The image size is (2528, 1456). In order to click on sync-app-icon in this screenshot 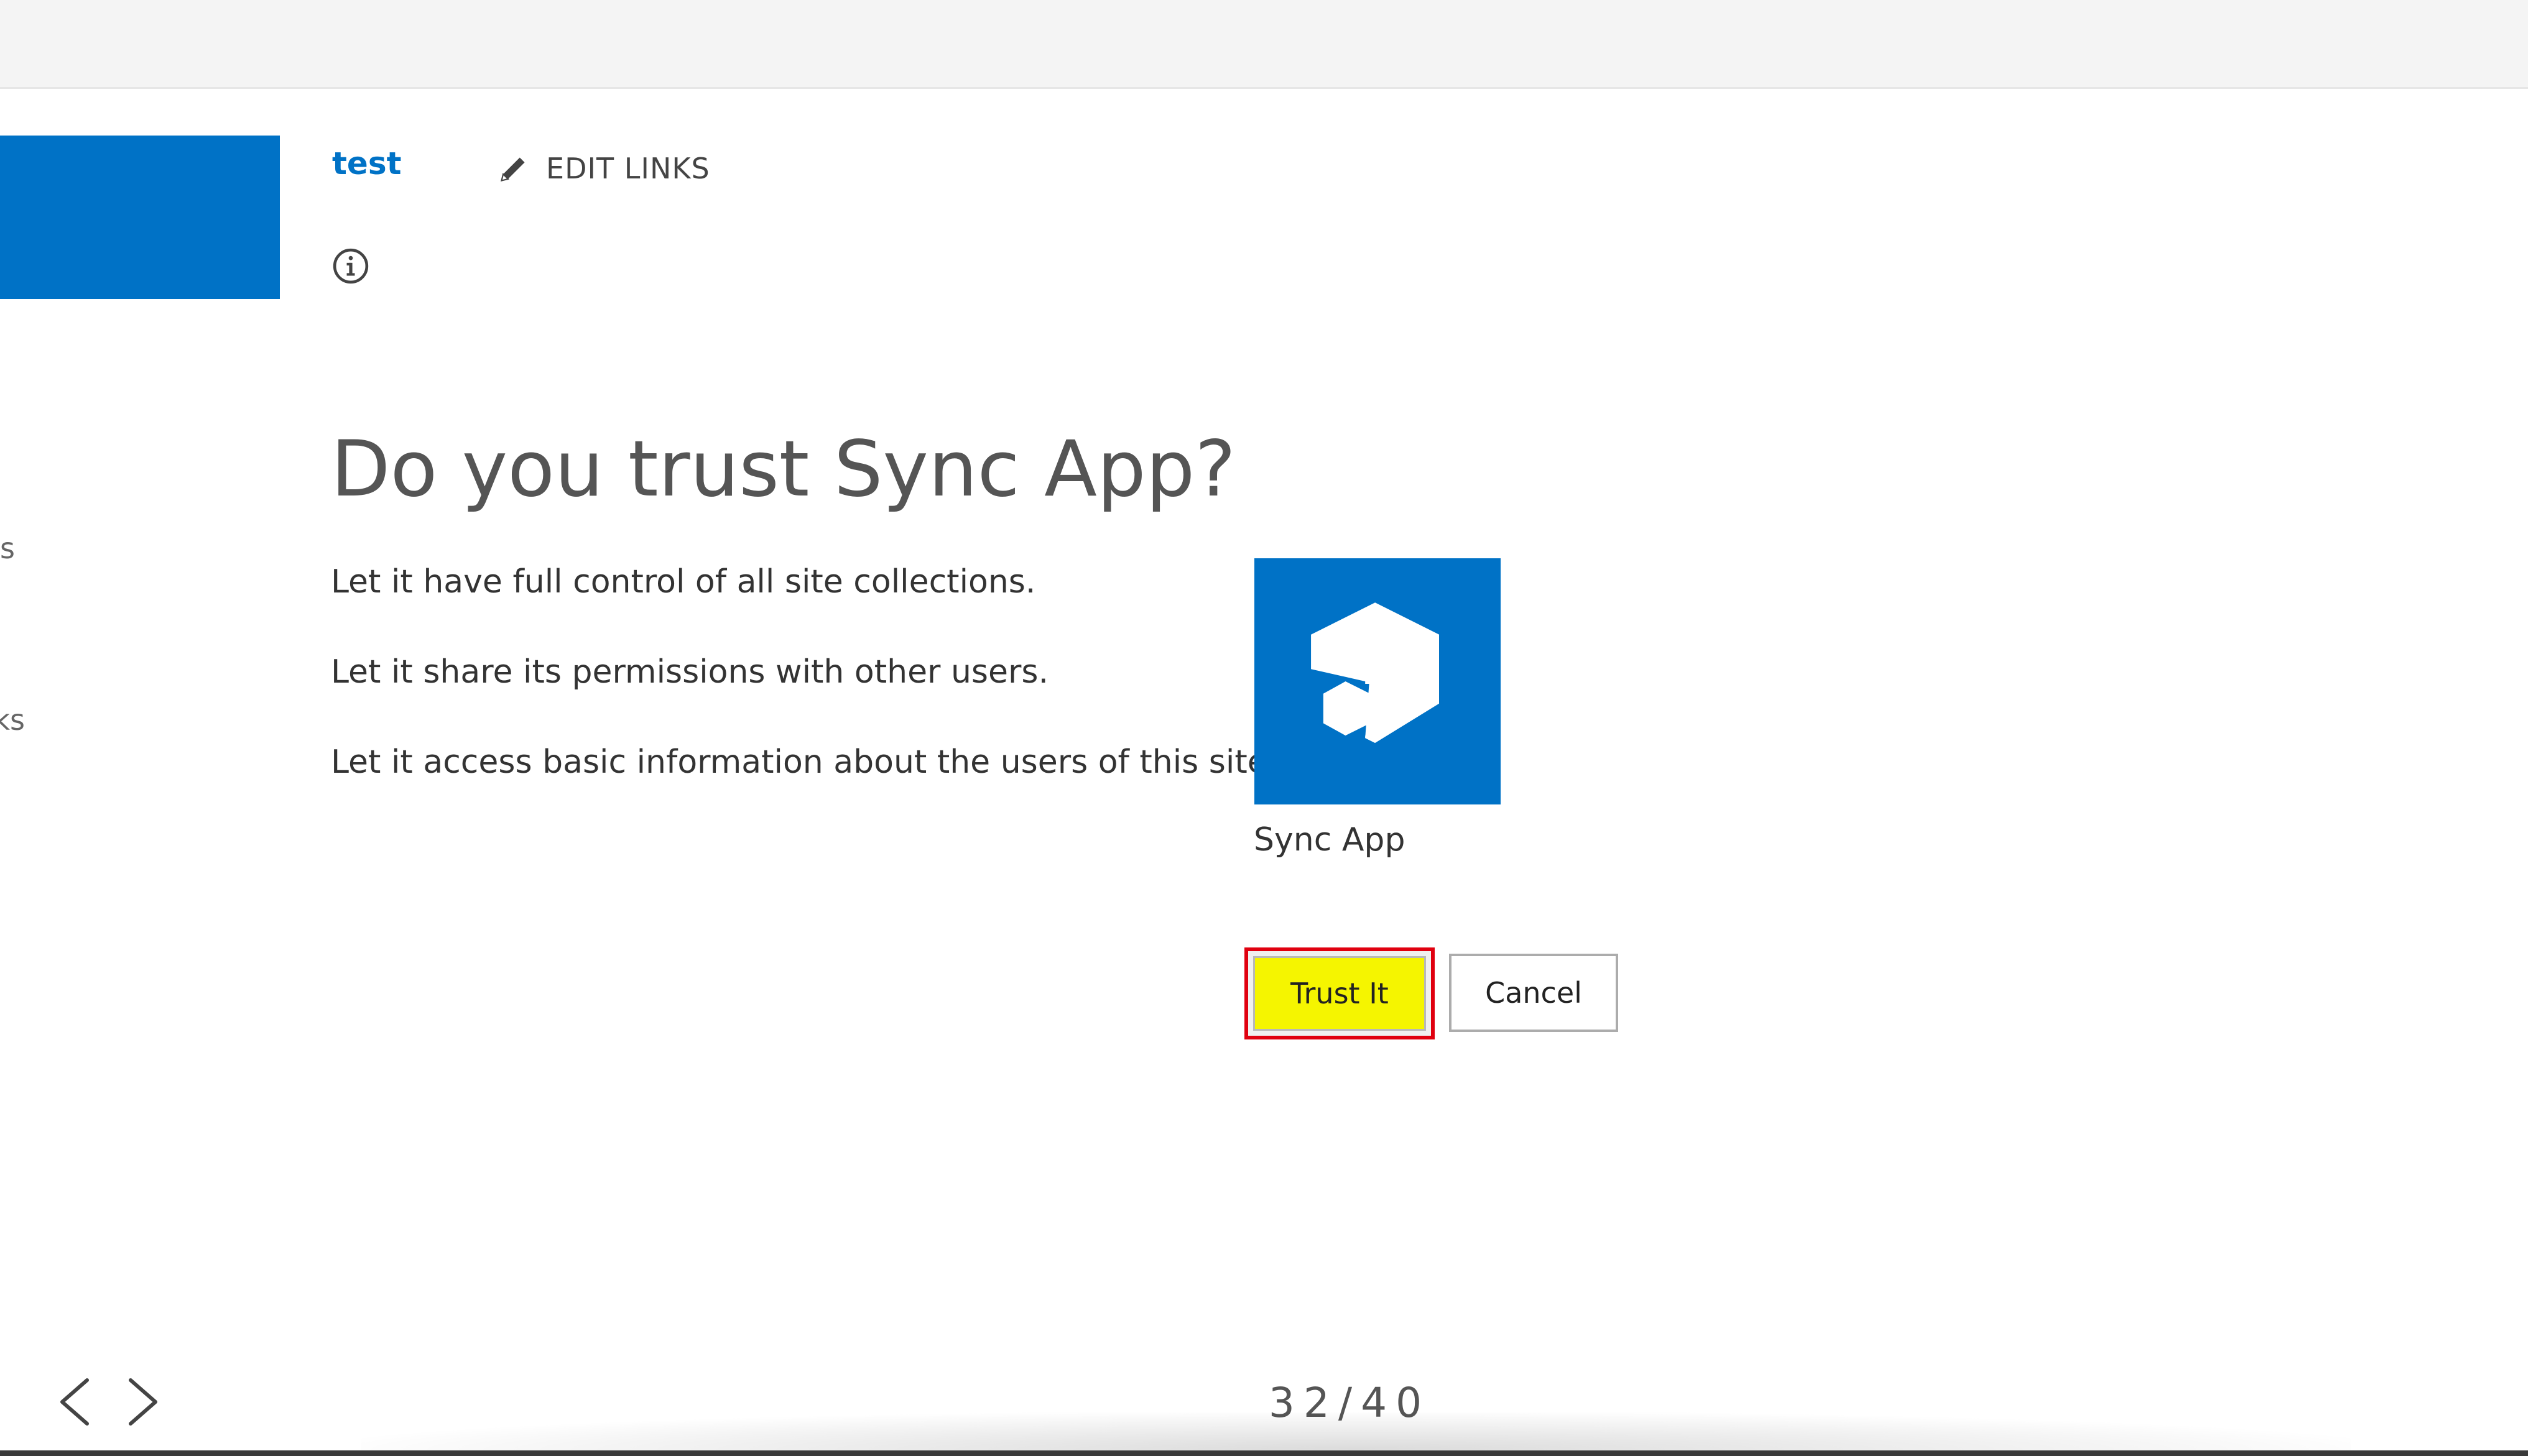, I will do `click(1377, 681)`.